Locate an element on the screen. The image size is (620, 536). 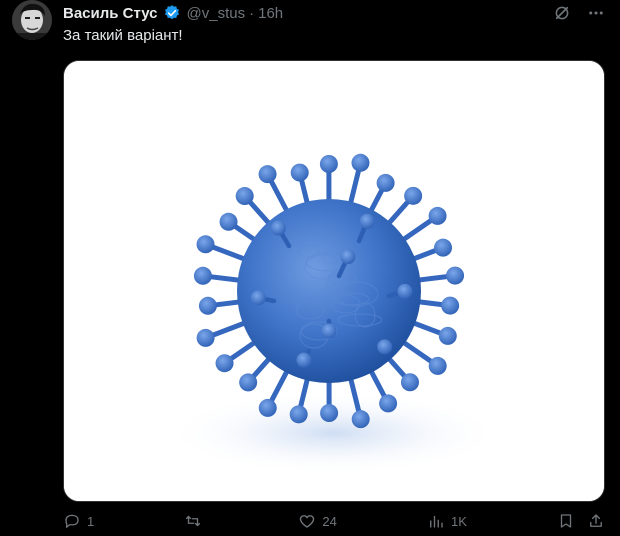
views-count: 1K is located at coordinates (459, 521).